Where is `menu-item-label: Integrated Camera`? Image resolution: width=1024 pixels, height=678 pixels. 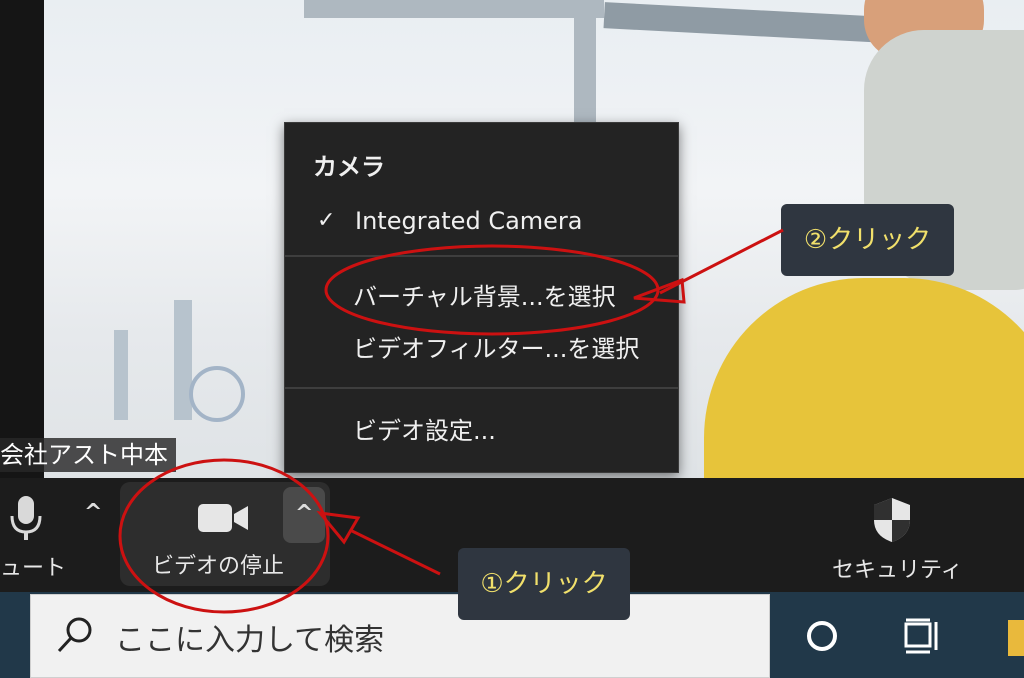 menu-item-label: Integrated Camera is located at coordinates (469, 221).